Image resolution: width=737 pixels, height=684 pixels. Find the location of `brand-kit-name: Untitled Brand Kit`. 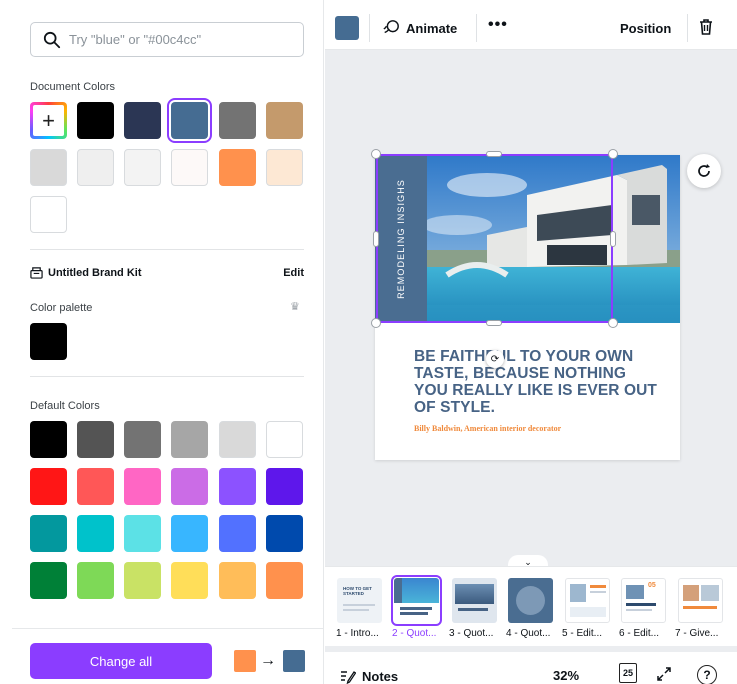

brand-kit-name: Untitled Brand Kit is located at coordinates (95, 272).